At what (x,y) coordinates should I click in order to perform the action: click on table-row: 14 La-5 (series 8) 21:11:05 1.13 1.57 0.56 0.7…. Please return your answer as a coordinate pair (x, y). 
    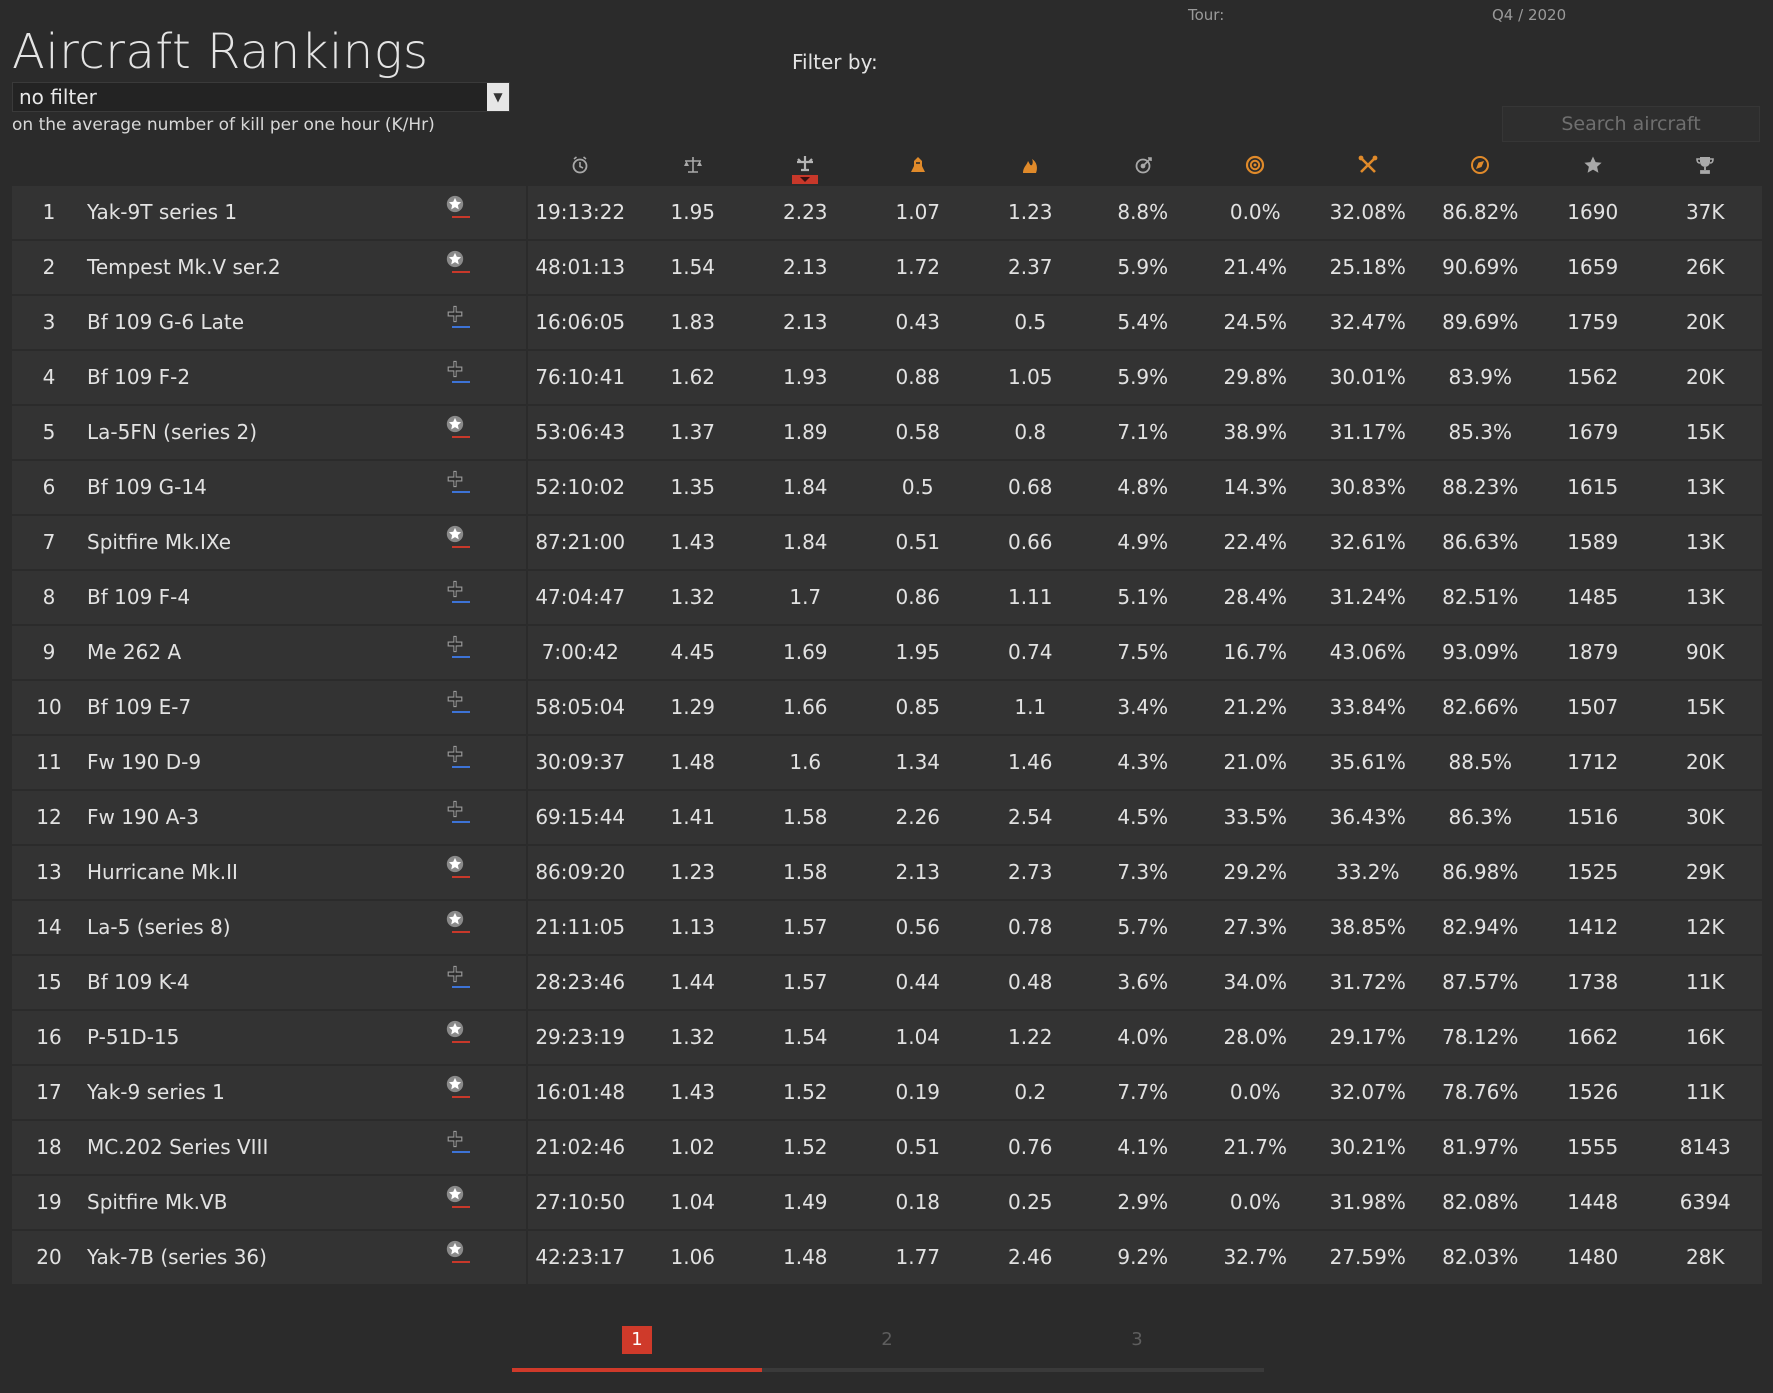
    Looking at the image, I should click on (887, 927).